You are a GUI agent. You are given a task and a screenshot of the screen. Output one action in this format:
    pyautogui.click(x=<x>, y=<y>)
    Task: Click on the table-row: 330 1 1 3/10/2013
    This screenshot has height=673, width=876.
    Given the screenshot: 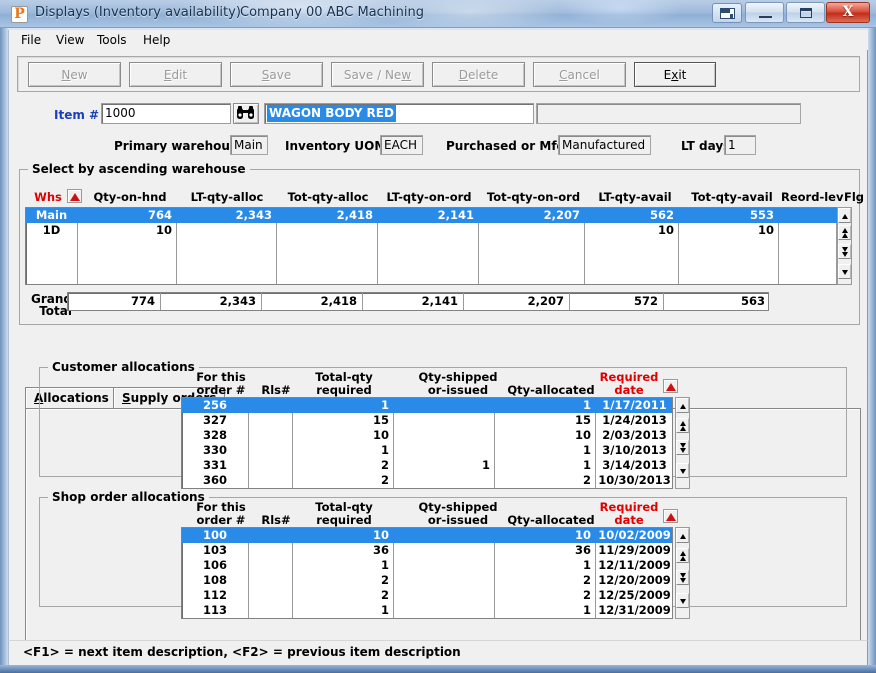 What is the action you would take?
    pyautogui.click(x=427, y=450)
    